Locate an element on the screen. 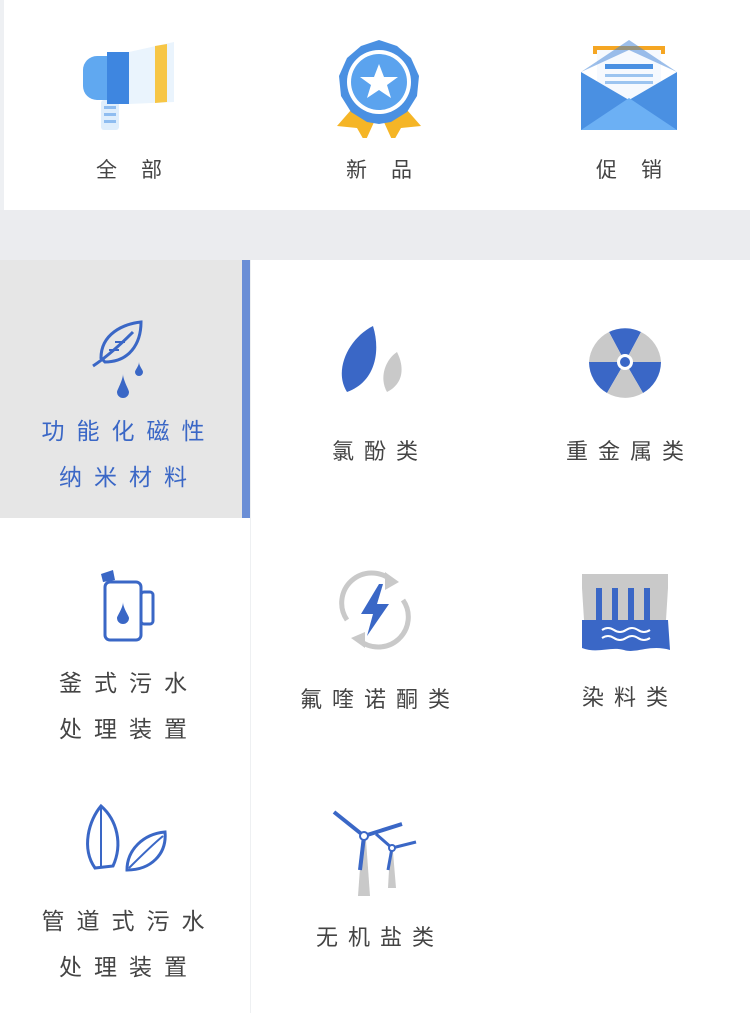 Image resolution: width=750 pixels, height=1013 pixels. tab-all-label: 全部 is located at coordinates (141, 170).